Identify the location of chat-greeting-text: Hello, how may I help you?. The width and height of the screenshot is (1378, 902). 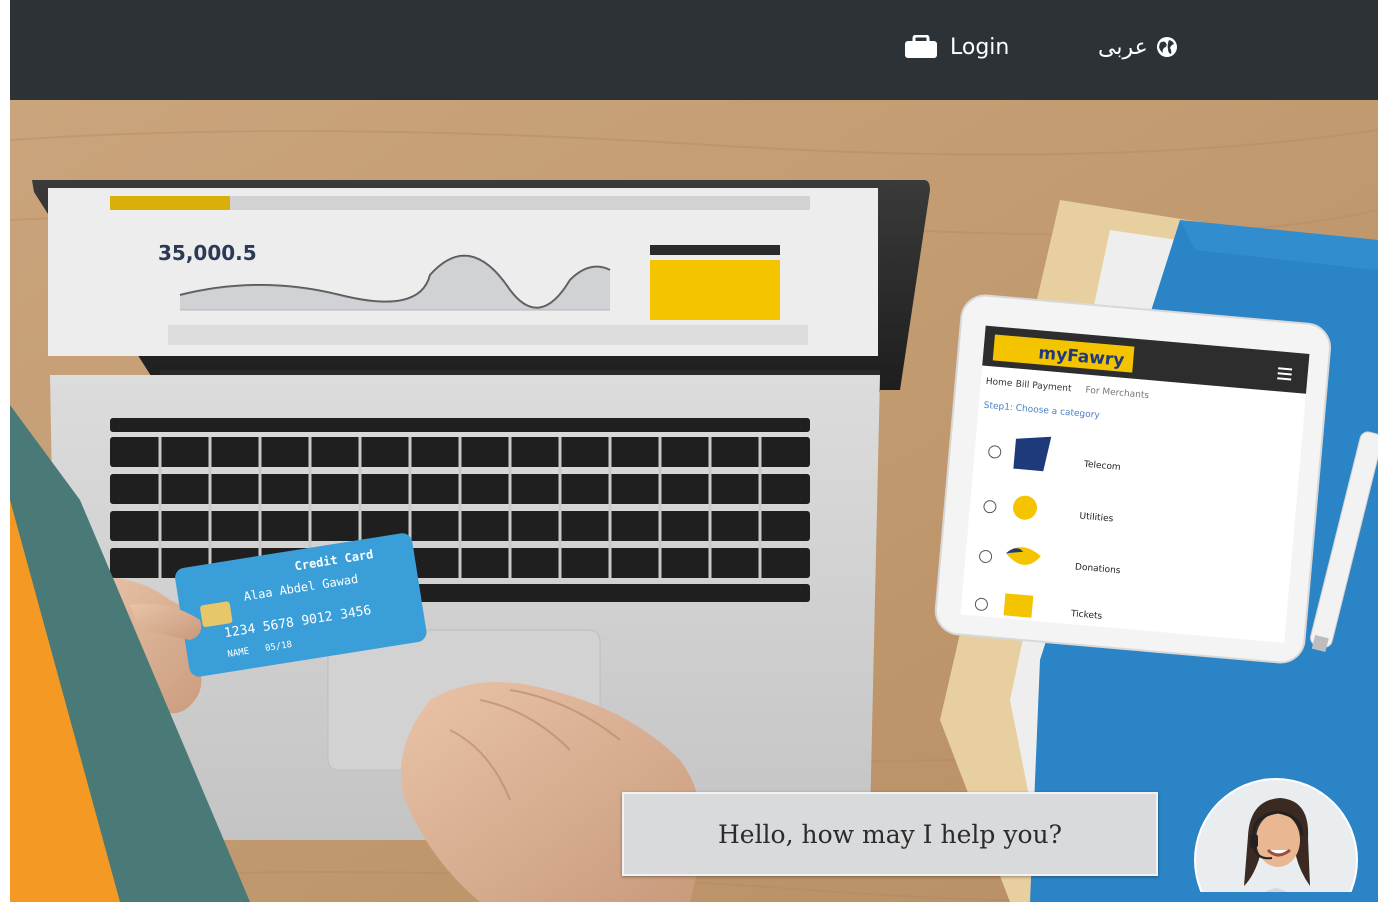
(890, 834).